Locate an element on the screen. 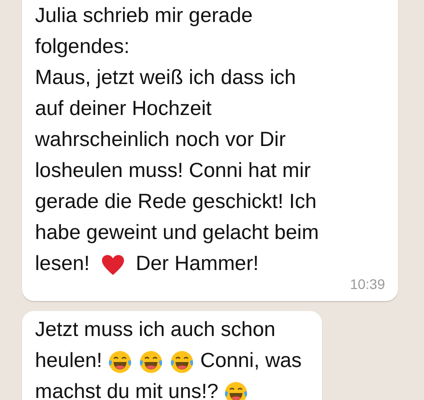 This screenshot has height=400, width=424. message-text: Maus, jetzt weiß ich dass ich is located at coordinates (165, 78).